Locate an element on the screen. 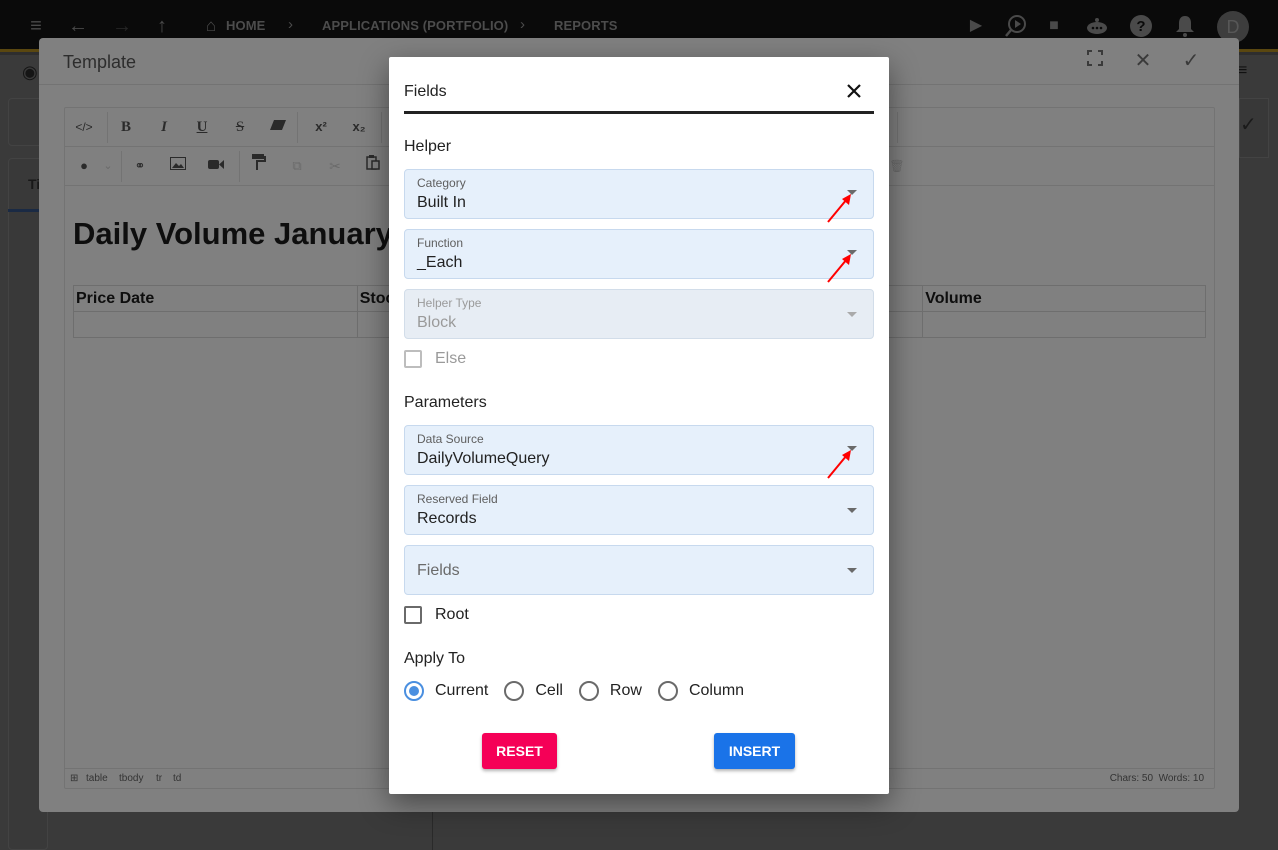 The width and height of the screenshot is (1278, 850). breadcrumb-applications: APPLICATIONS (PORTFOLIO) is located at coordinates (415, 25).